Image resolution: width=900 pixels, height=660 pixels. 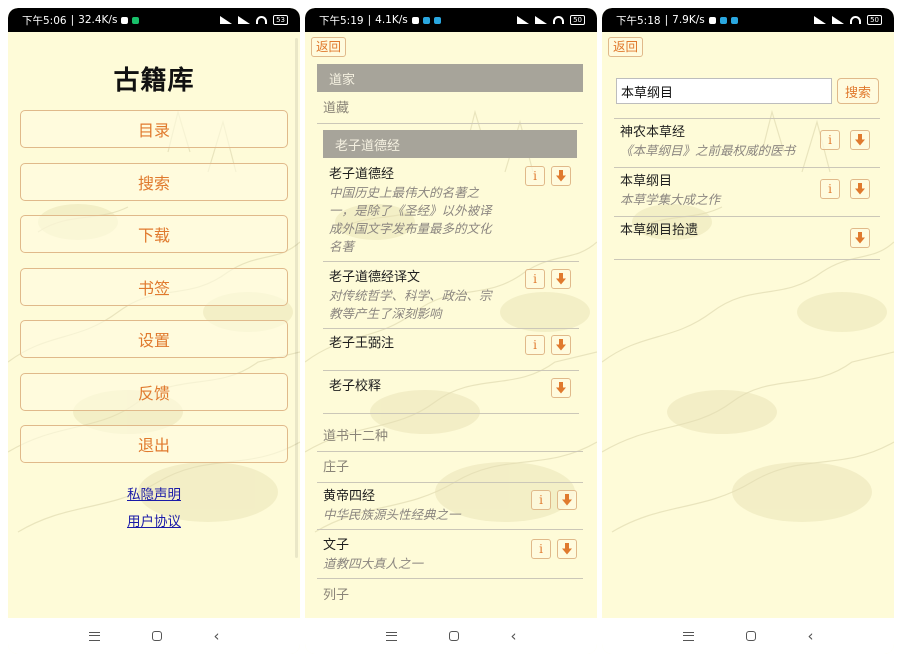 I want to click on list-item: 黄帝四经 中华民族源头性经典之一 i, so click(x=450, y=509).